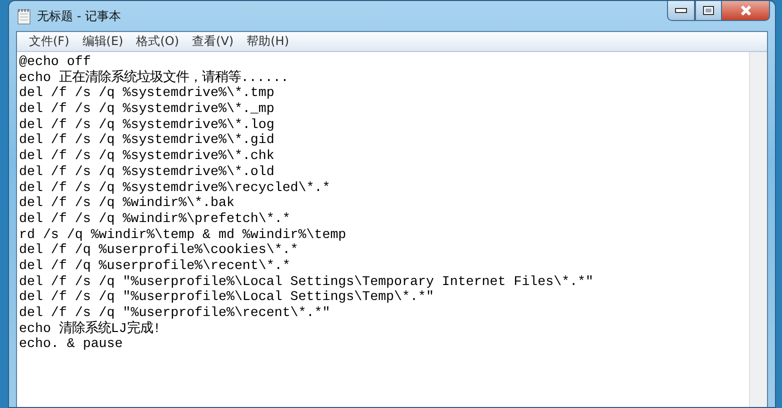  What do you see at coordinates (55, 62) in the screenshot?
I see `text-line: @echo off` at bounding box center [55, 62].